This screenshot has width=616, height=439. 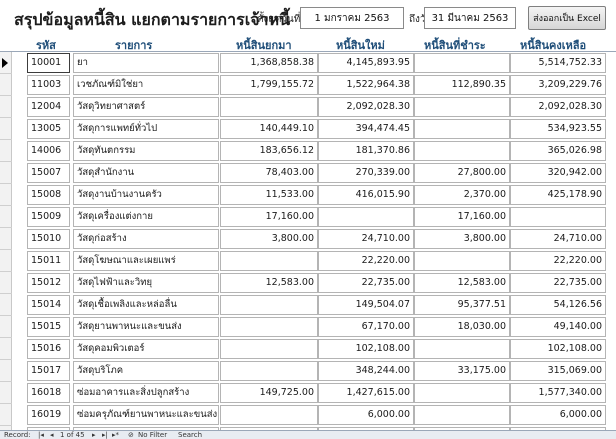 What do you see at coordinates (72, 435) in the screenshot?
I see `record-position: 1 of 45` at bounding box center [72, 435].